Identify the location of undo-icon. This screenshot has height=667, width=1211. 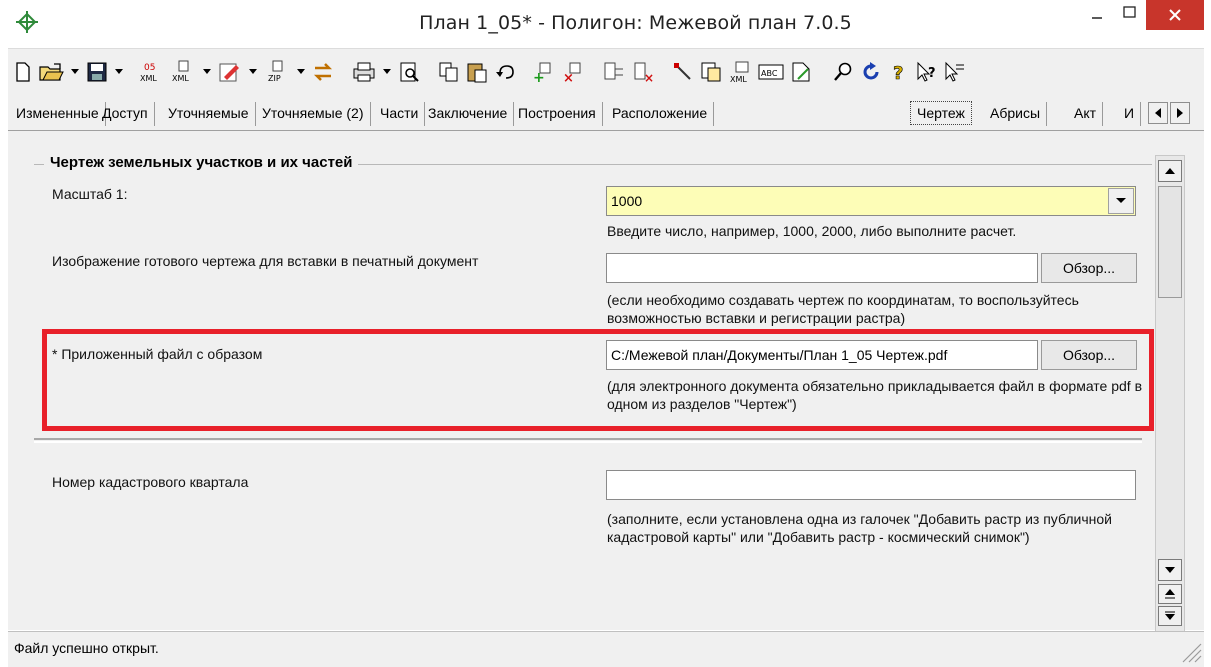
(505, 72).